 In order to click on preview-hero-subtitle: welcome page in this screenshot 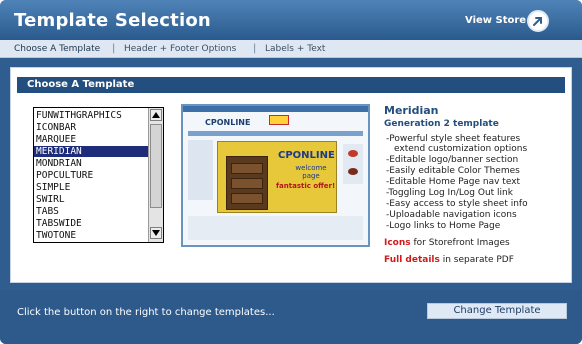, I will do `click(311, 172)`.